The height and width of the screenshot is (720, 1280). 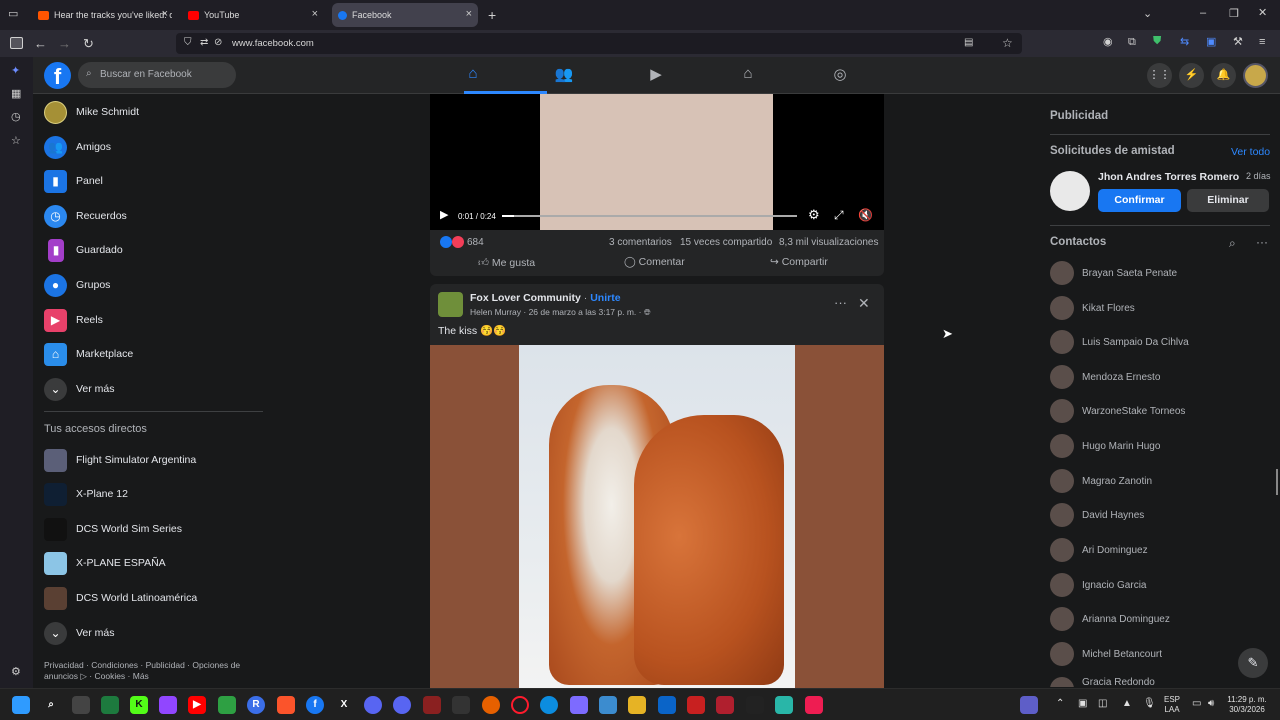 I want to click on account-icon: ◉, so click(x=1108, y=42).